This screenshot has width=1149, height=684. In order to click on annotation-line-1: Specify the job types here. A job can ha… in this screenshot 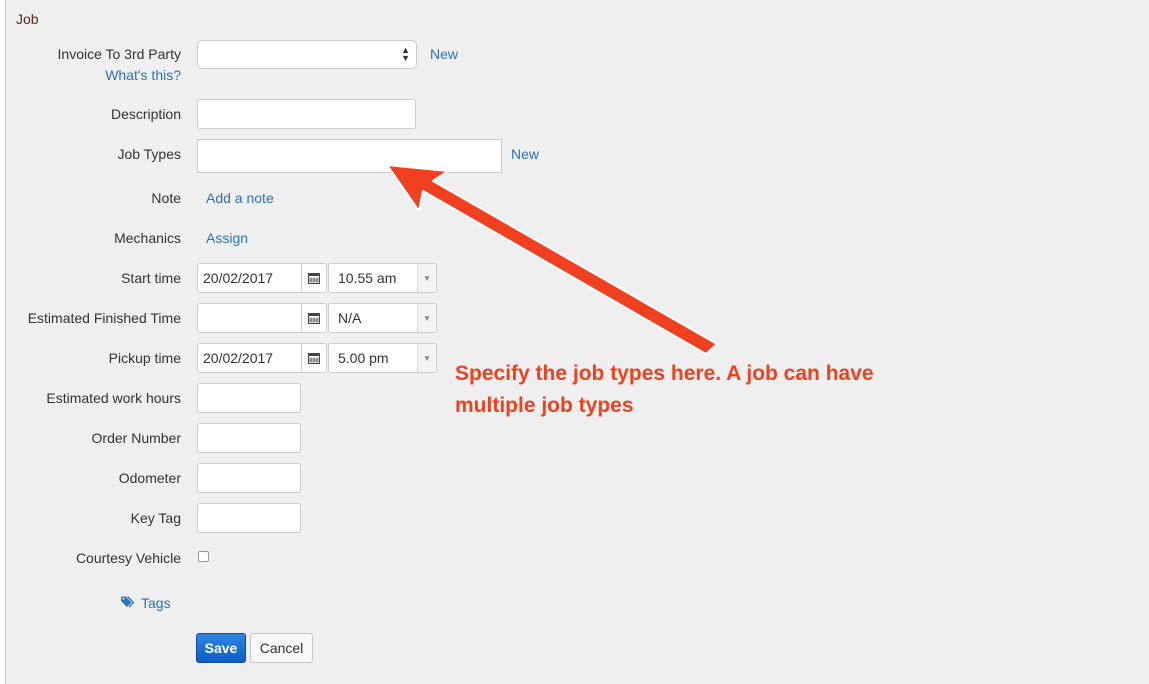, I will do `click(664, 373)`.